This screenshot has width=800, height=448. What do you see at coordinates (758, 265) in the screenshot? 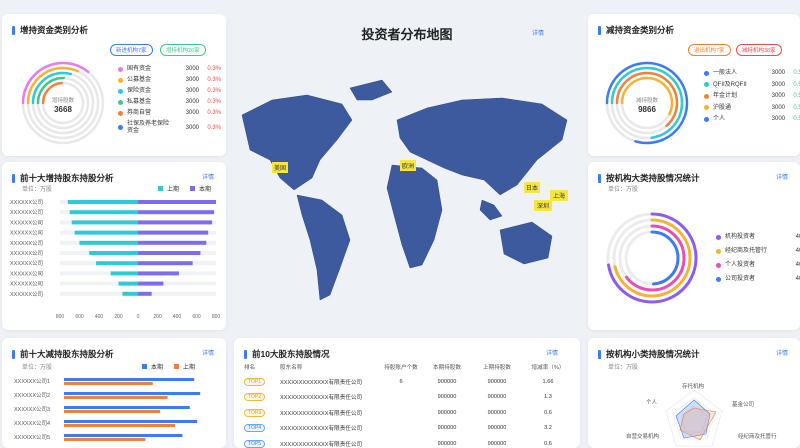
I see `legend-item: 个人投资者 4000` at bounding box center [758, 265].